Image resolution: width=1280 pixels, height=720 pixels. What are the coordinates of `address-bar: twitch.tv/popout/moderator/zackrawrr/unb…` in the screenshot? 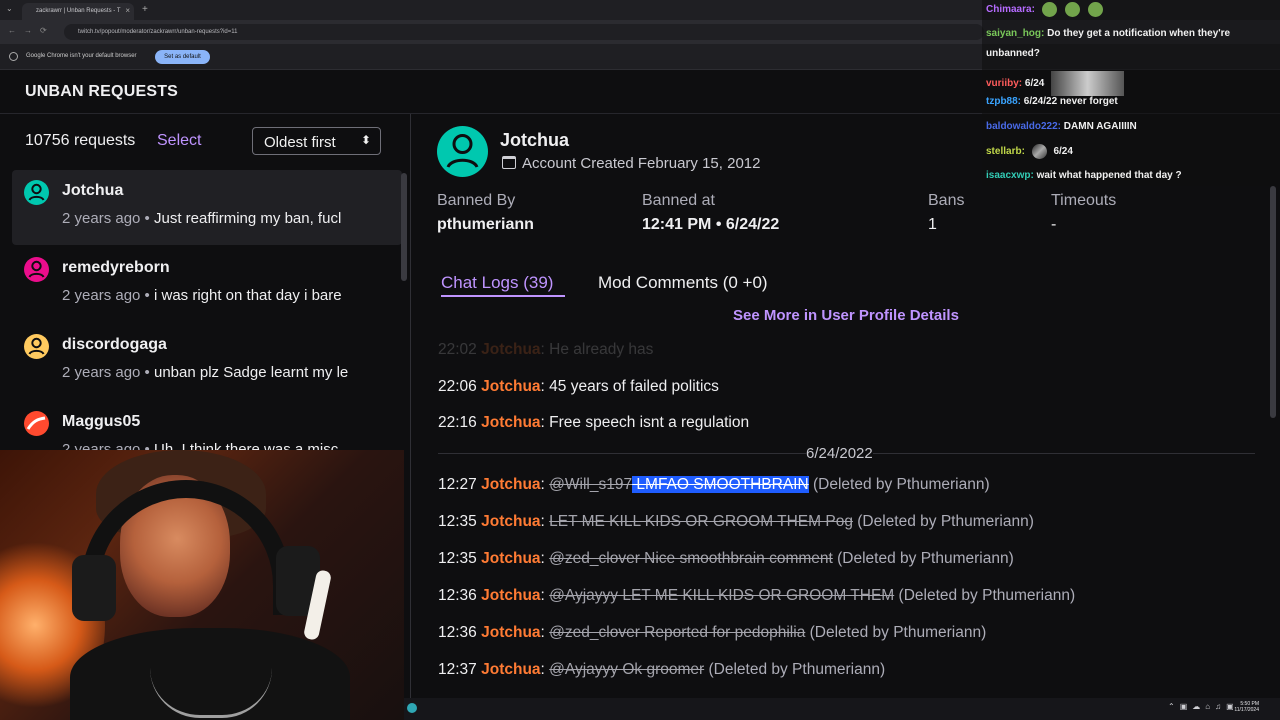 It's located at (524, 32).